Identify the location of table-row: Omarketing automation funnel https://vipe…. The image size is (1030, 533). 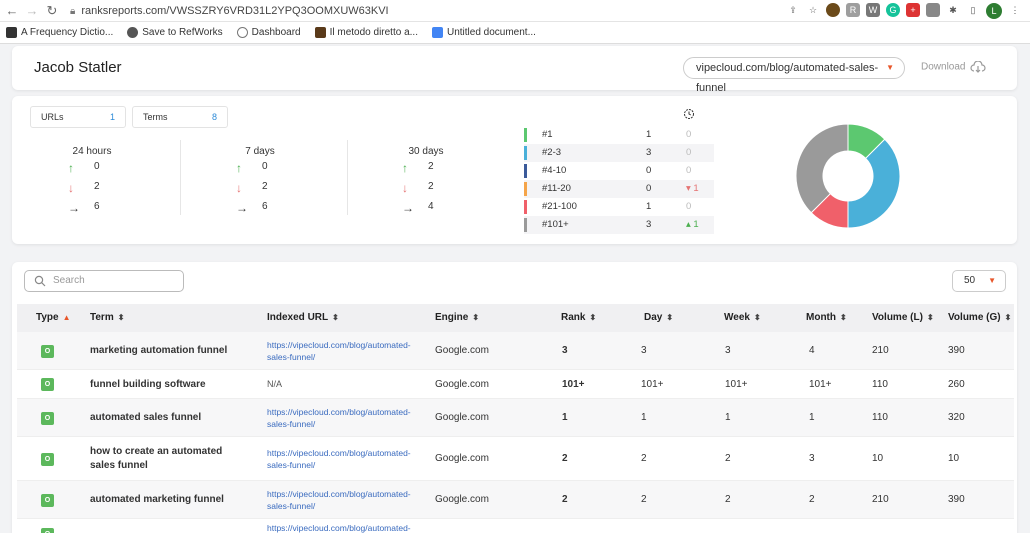
(515, 351).